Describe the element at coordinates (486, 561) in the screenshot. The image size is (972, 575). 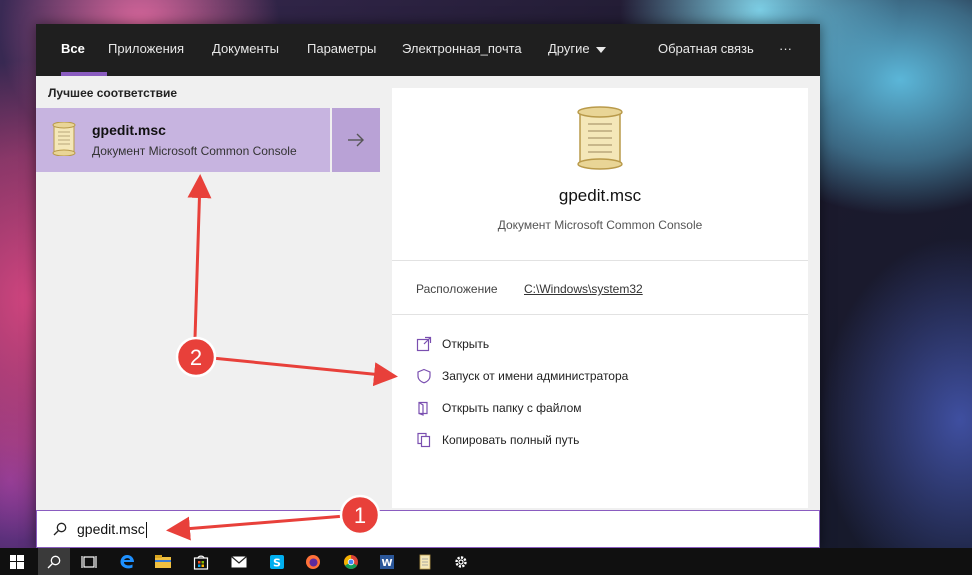
I see `taskbar: S W` at that location.